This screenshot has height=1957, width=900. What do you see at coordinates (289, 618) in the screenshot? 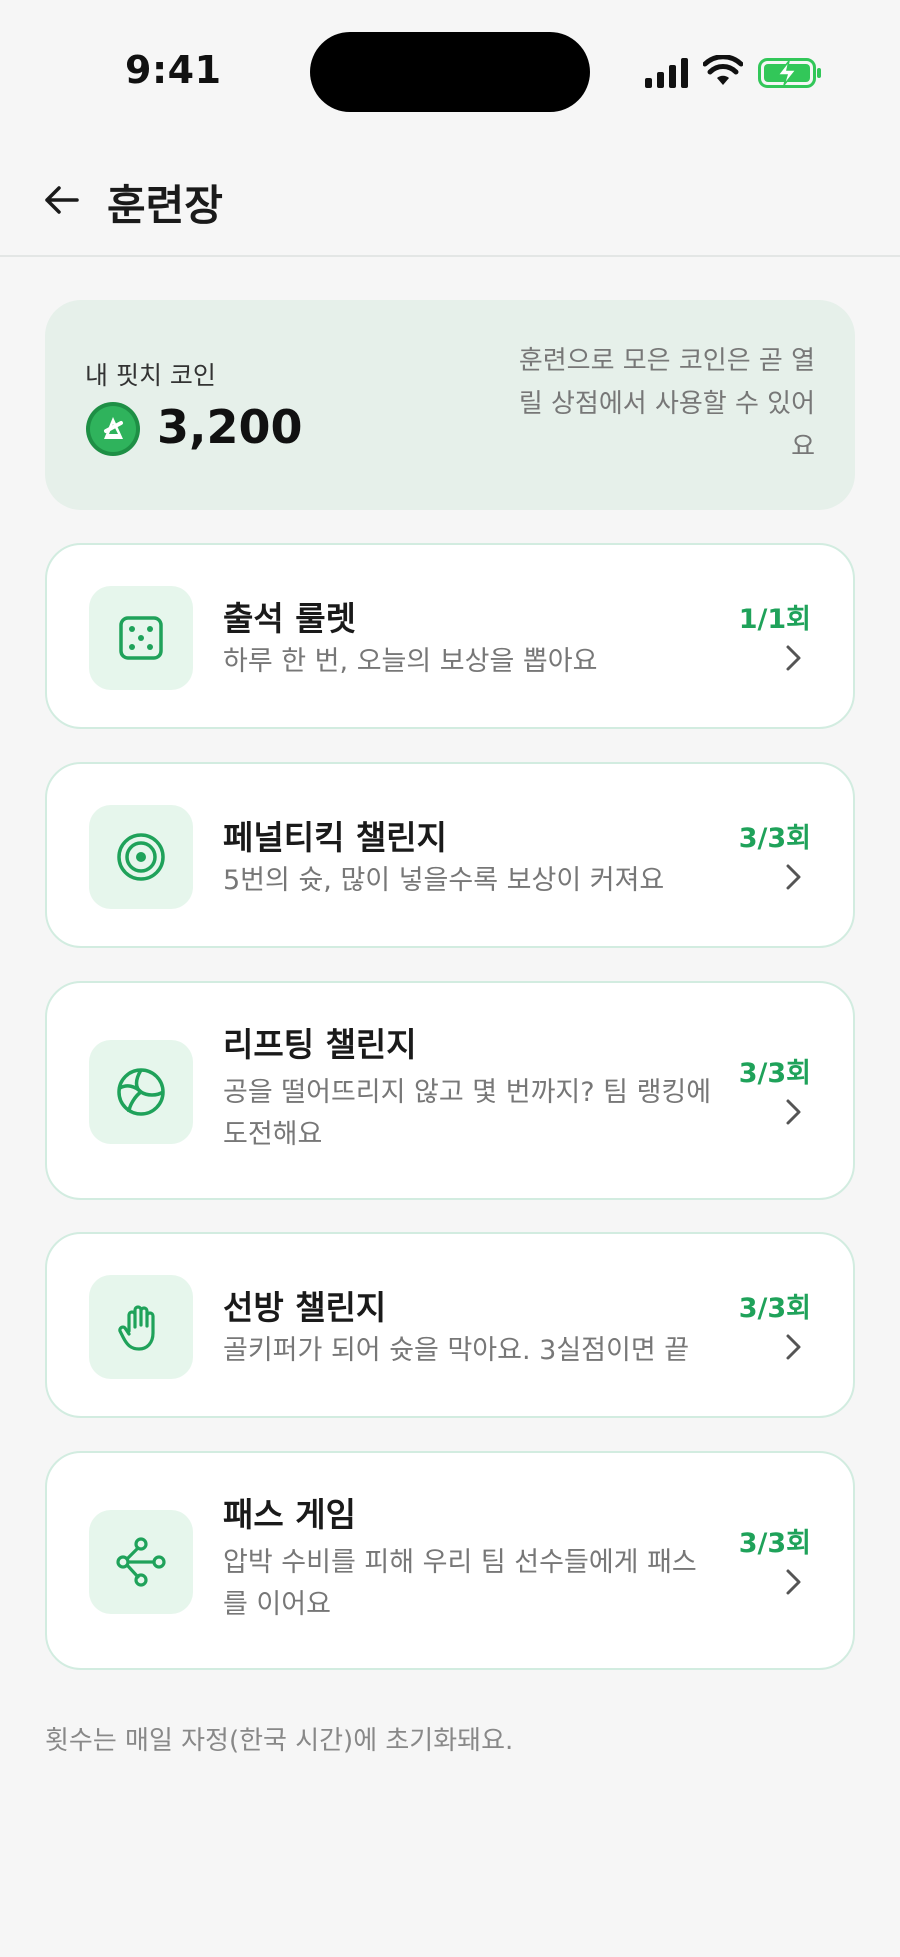
I see `challenge-title: 출석 룰렛` at bounding box center [289, 618].